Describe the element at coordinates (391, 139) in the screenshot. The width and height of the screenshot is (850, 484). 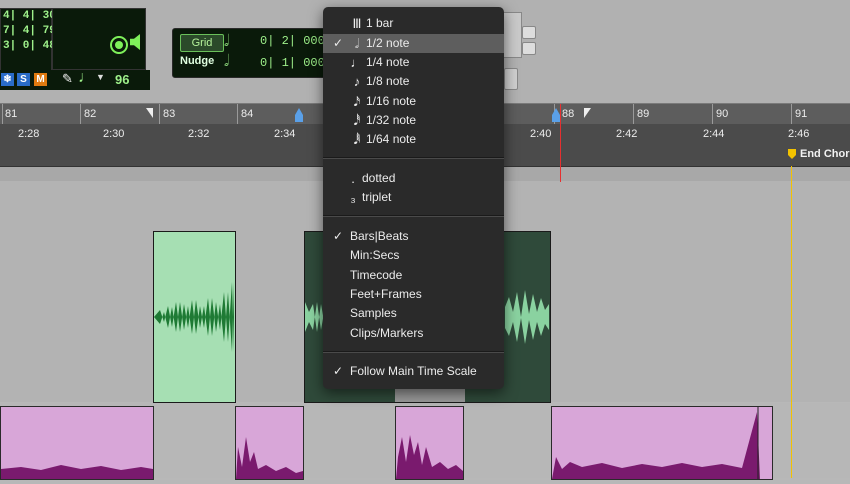
I see `menu-item-label: 1/64 note` at that location.